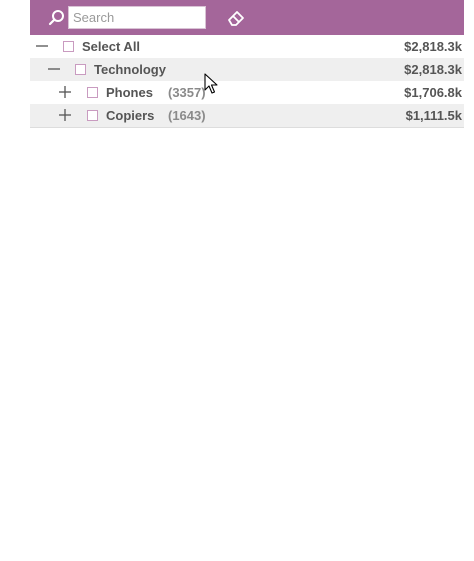 Image resolution: width=474 pixels, height=561 pixels. I want to click on phones-checkbox, so click(92, 92).